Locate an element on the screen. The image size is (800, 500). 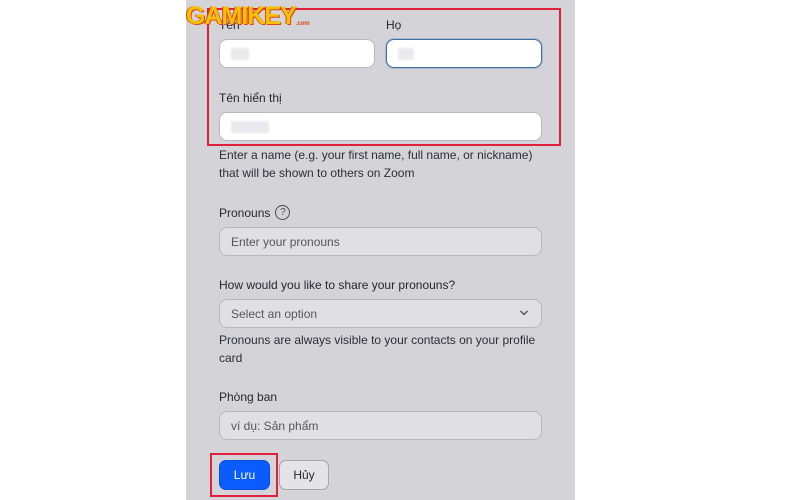
last-name-redacted-value is located at coordinates (406, 53).